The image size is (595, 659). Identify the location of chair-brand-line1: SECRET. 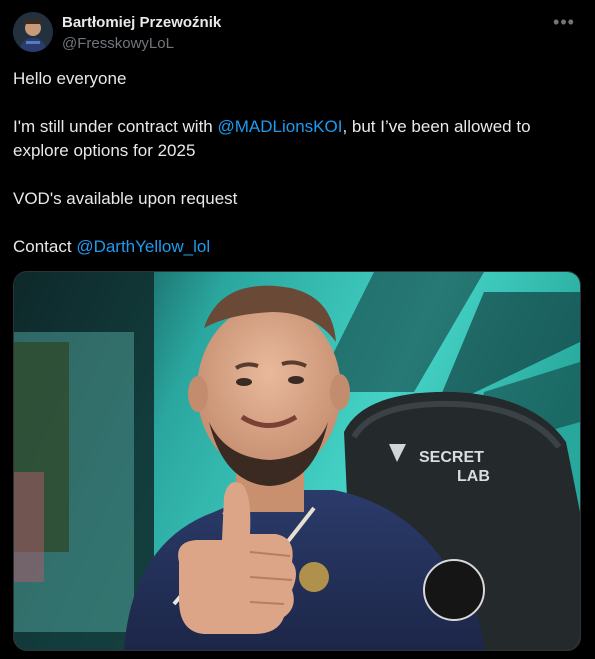
(451, 457).